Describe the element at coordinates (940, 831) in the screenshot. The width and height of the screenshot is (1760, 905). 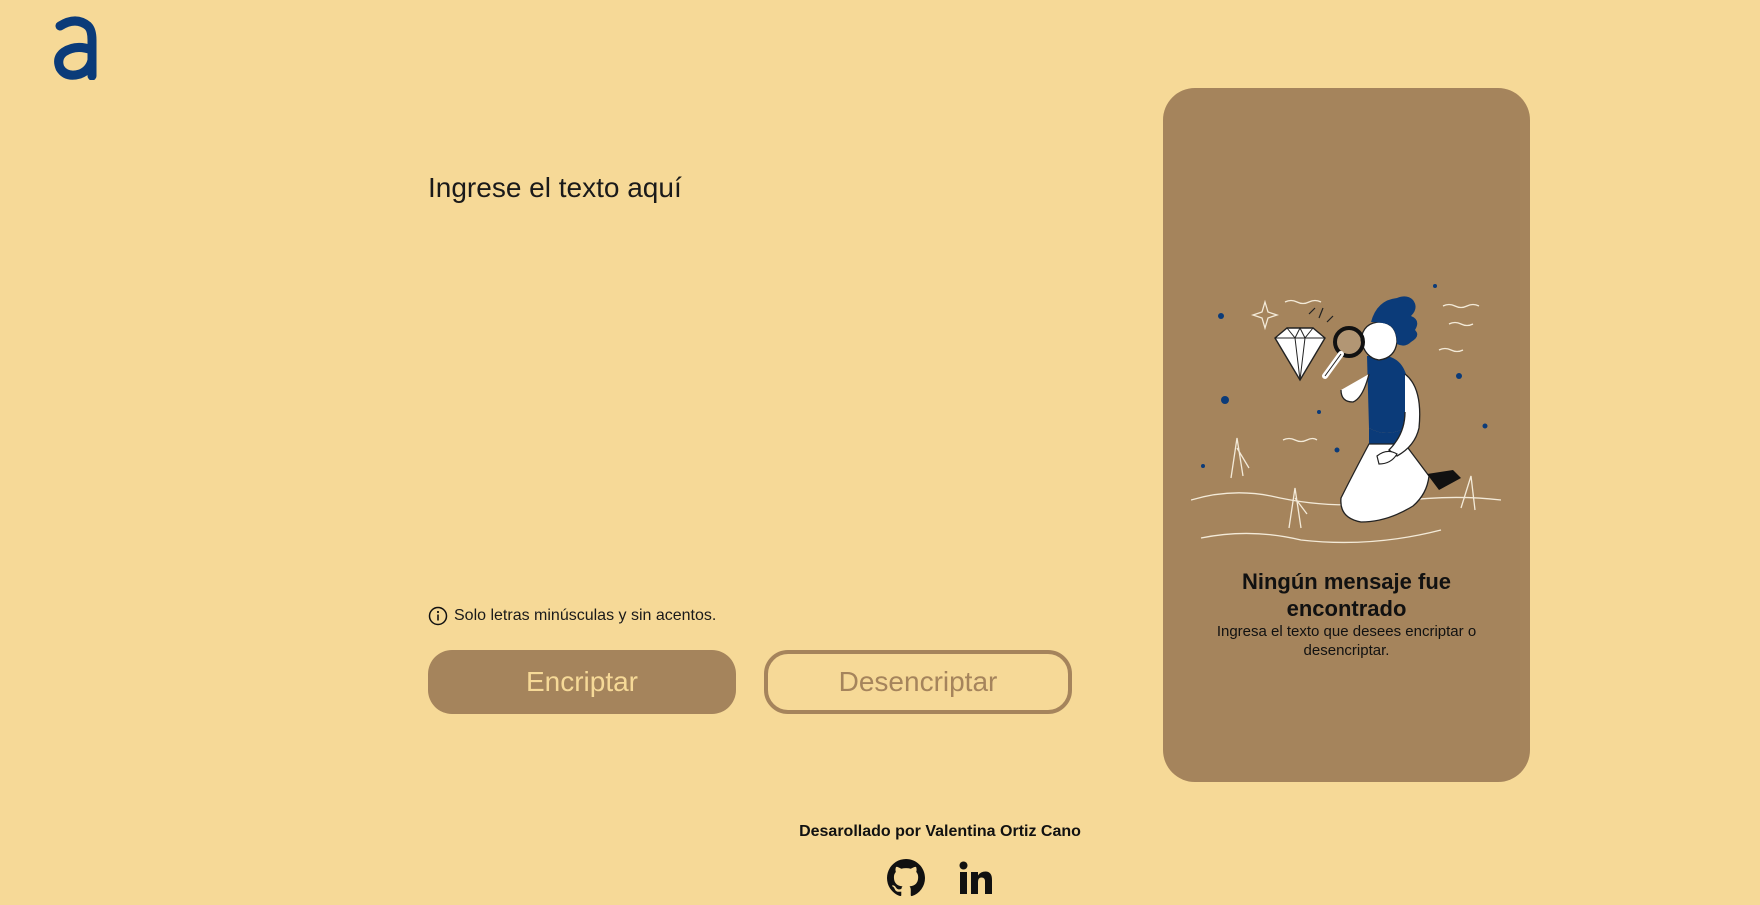
I see `footer-credit: Desarollado por Valentina Ortiz Cano` at that location.